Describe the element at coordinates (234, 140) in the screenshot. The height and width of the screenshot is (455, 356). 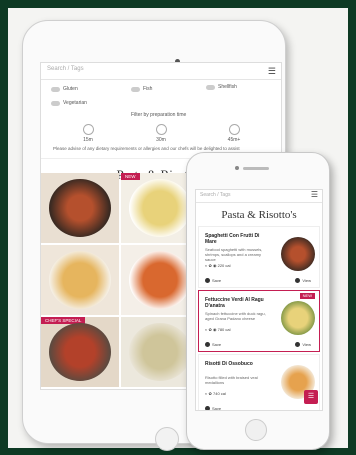
I see `time-label: 45m+` at that location.